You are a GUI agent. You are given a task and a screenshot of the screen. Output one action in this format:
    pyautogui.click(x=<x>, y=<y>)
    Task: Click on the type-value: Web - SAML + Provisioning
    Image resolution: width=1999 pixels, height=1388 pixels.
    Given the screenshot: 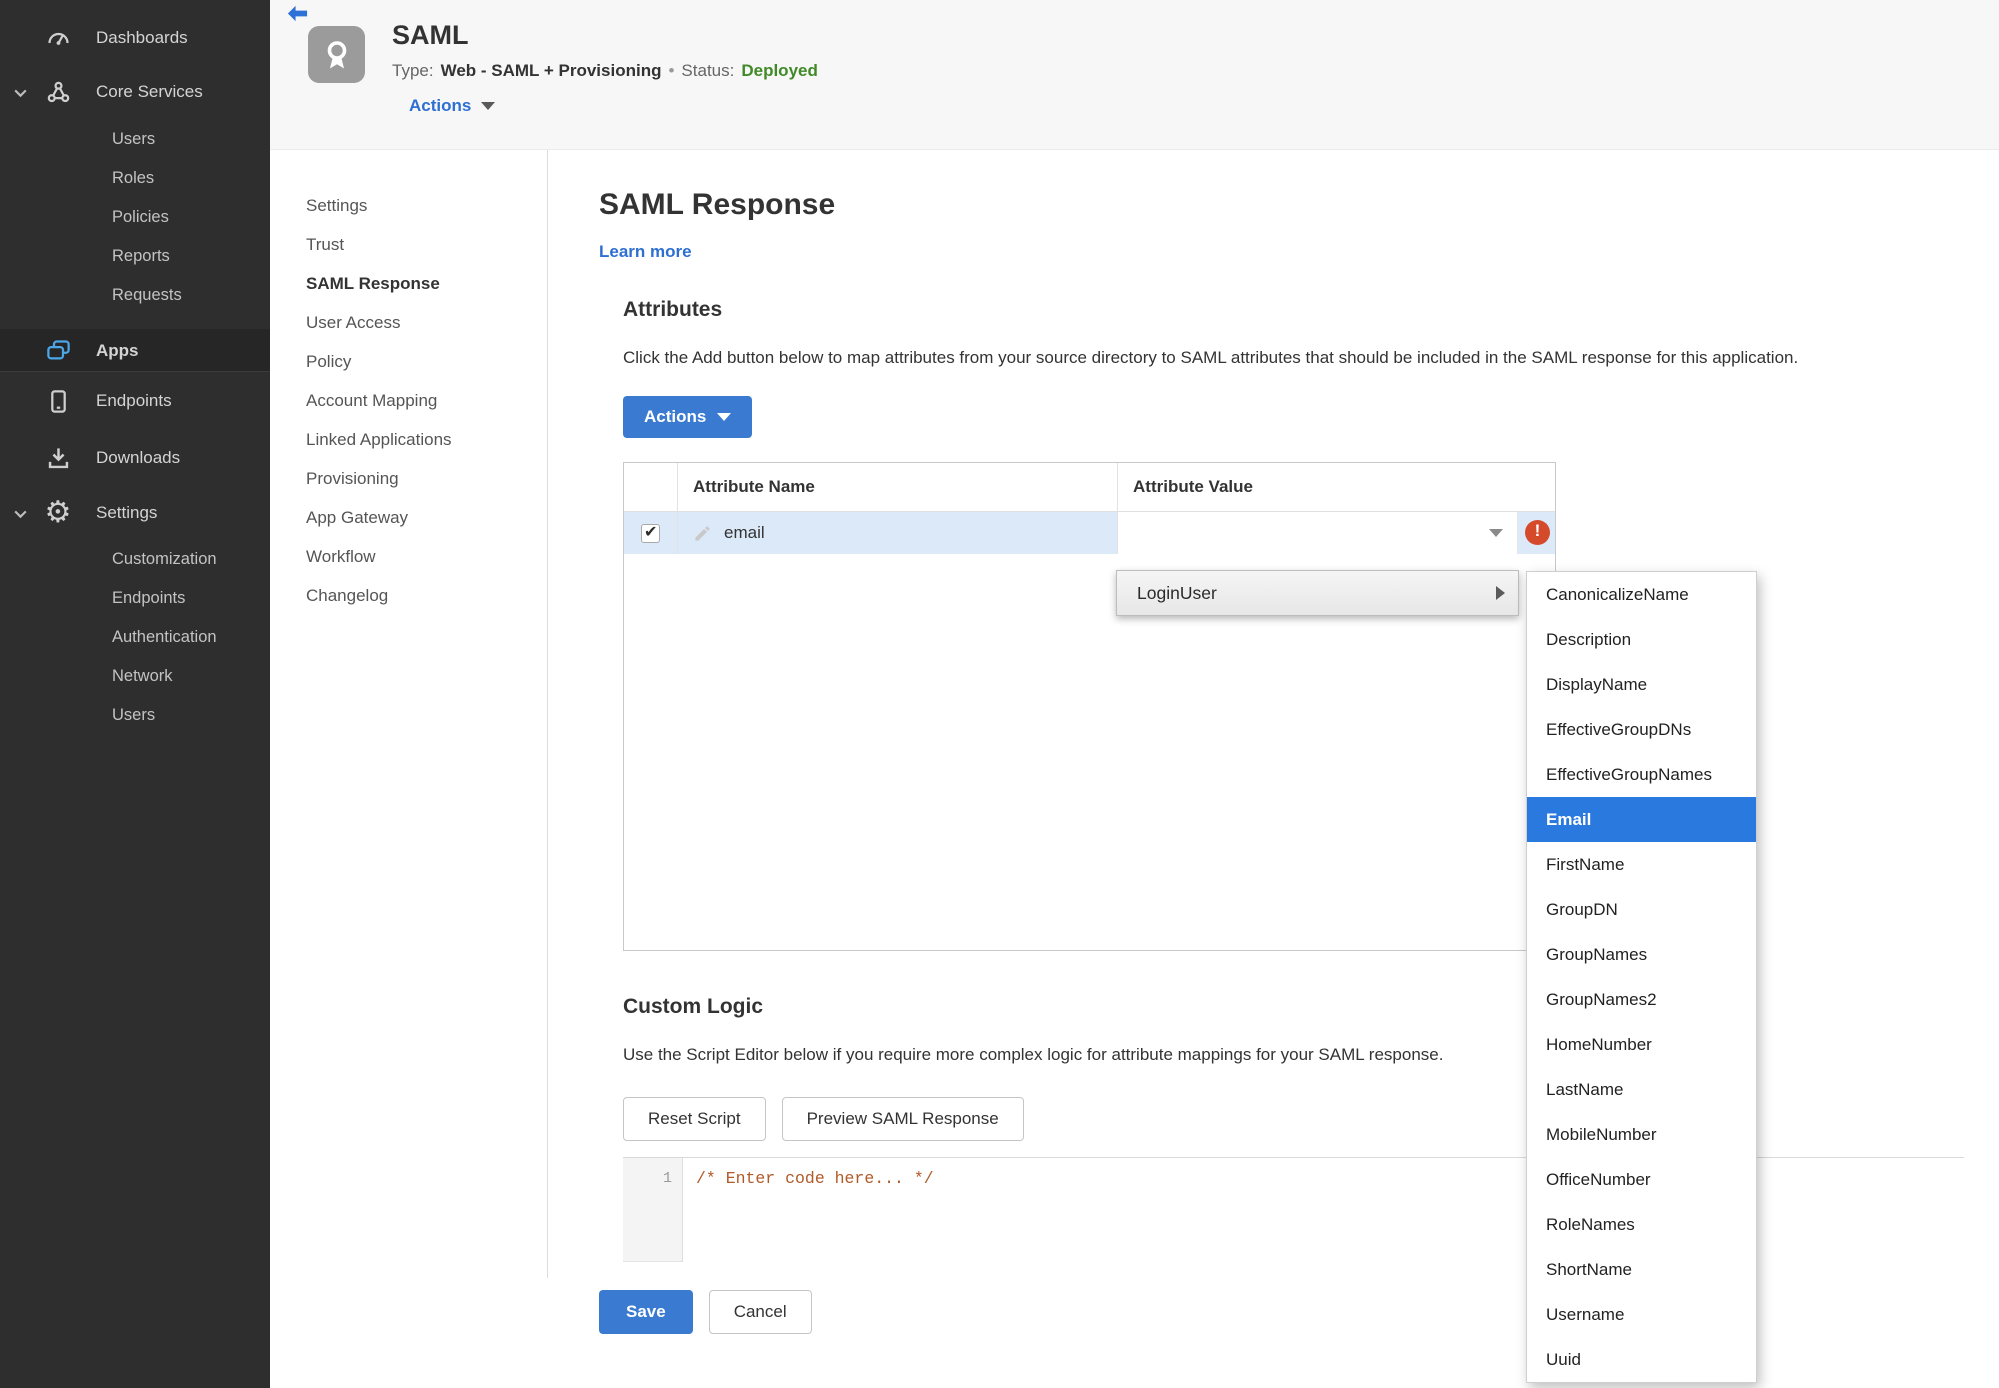 What is the action you would take?
    pyautogui.click(x=551, y=70)
    